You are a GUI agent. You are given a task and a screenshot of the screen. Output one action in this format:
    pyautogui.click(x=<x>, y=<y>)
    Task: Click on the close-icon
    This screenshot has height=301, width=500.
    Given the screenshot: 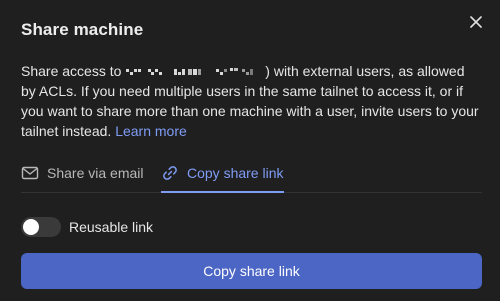 What is the action you would take?
    pyautogui.click(x=476, y=22)
    